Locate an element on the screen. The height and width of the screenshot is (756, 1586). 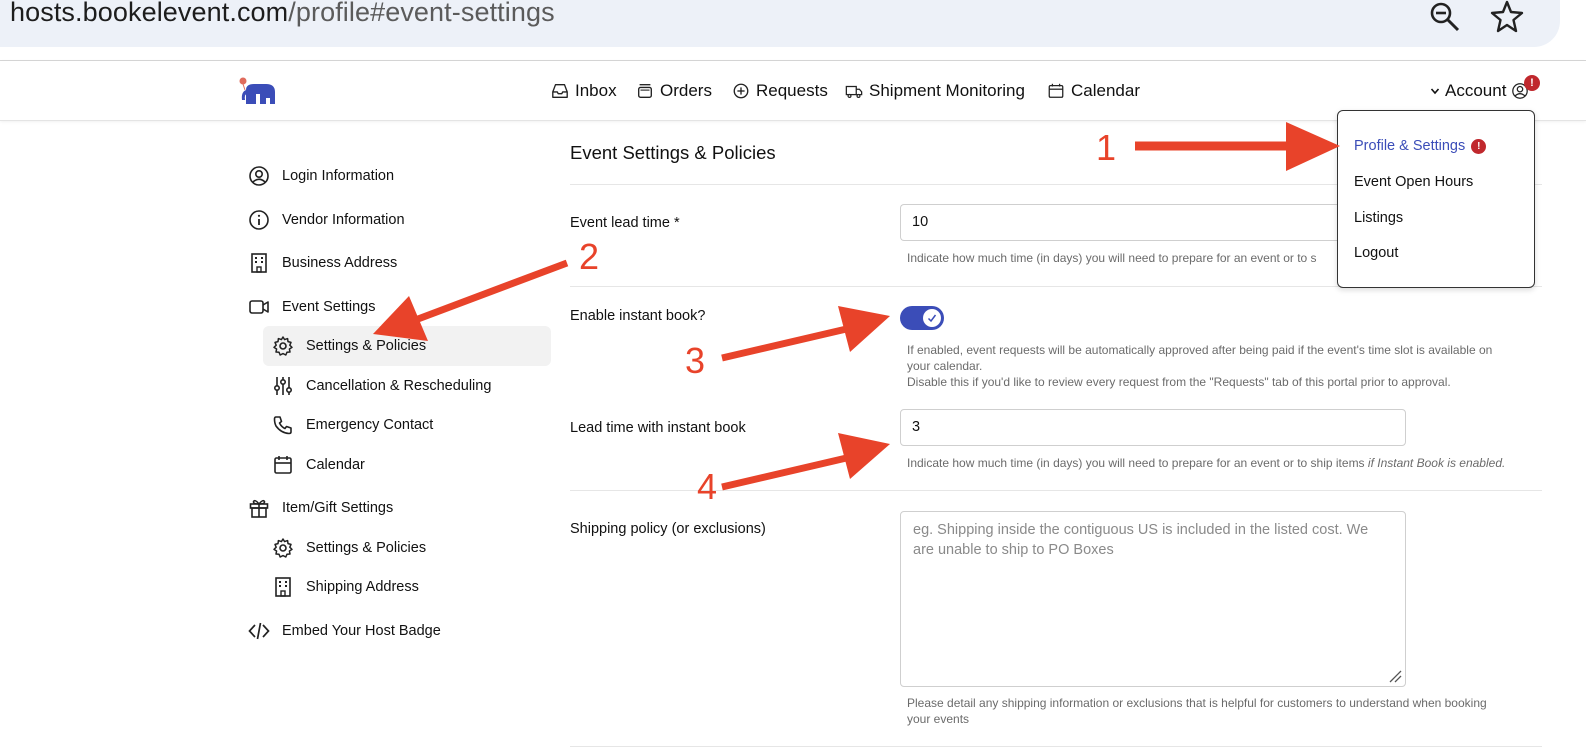
gift-icon is located at coordinates (259, 508).